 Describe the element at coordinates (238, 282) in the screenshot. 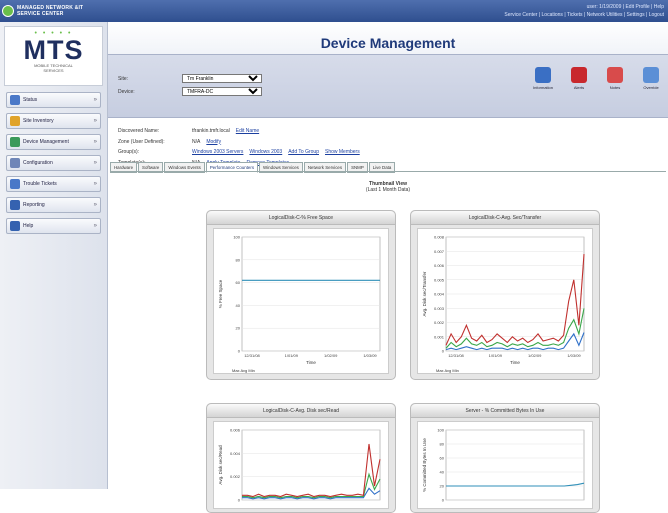

I see `y-tick-label: 60` at that location.